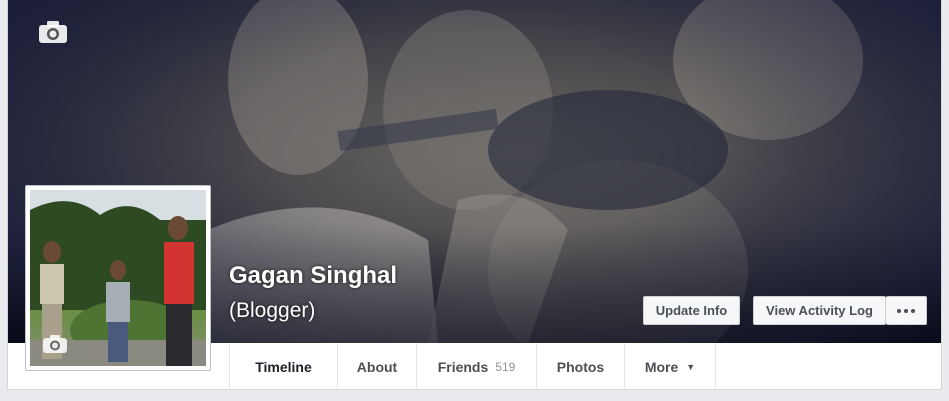 This screenshot has width=949, height=401. Describe the element at coordinates (819, 310) in the screenshot. I see `view-activity-log-button: View Activity Log` at that location.